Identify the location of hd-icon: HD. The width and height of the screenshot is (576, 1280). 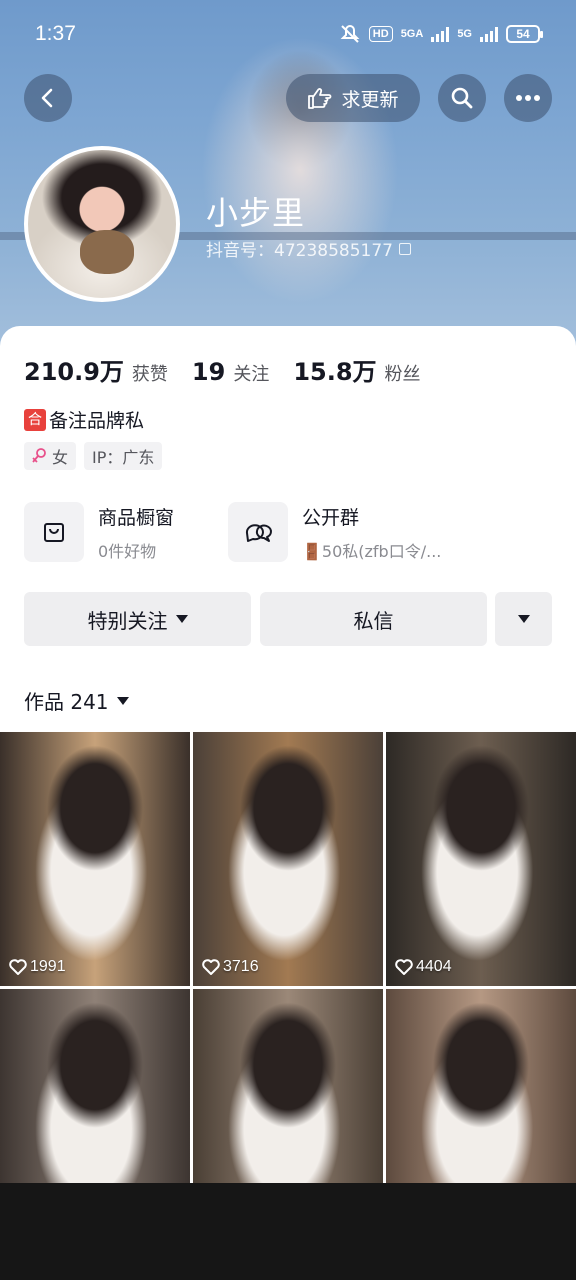
(380, 34).